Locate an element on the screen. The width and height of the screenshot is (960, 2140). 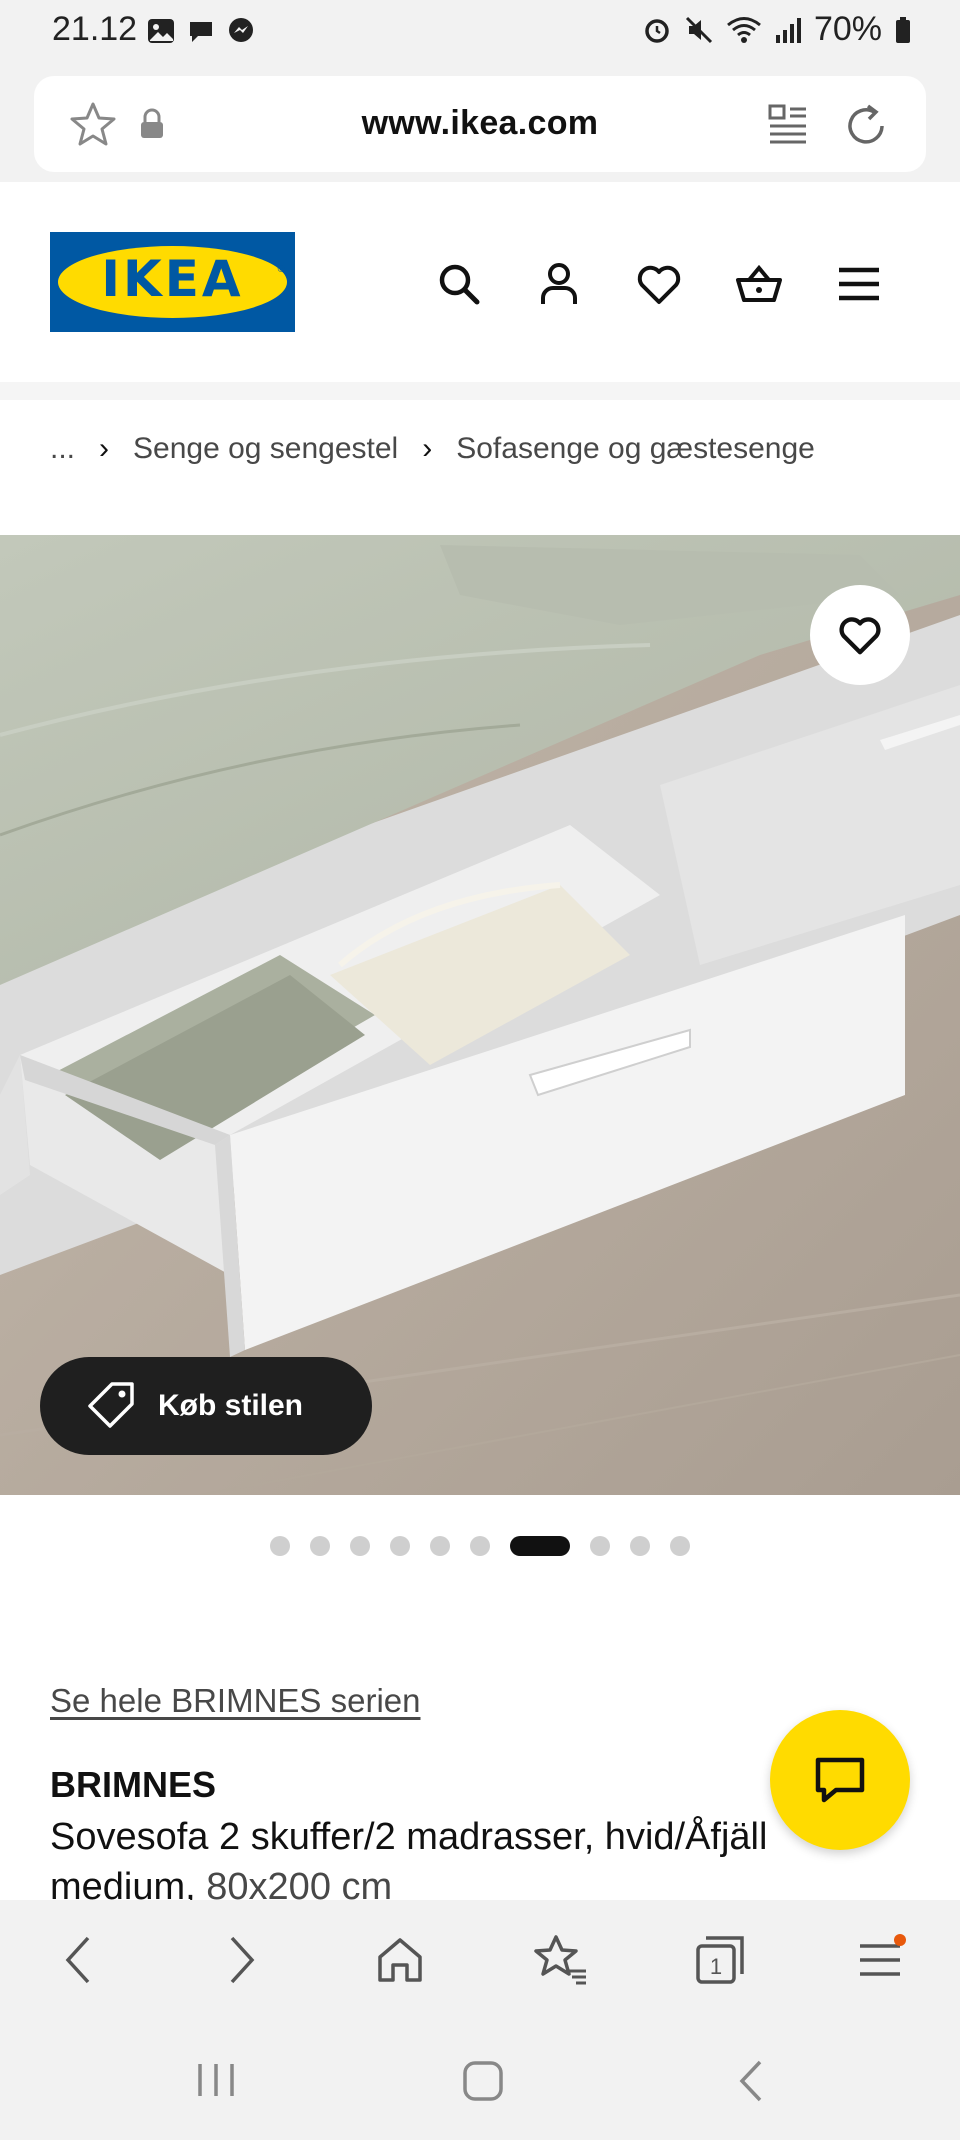
home-button is located at coordinates (400, 1960).